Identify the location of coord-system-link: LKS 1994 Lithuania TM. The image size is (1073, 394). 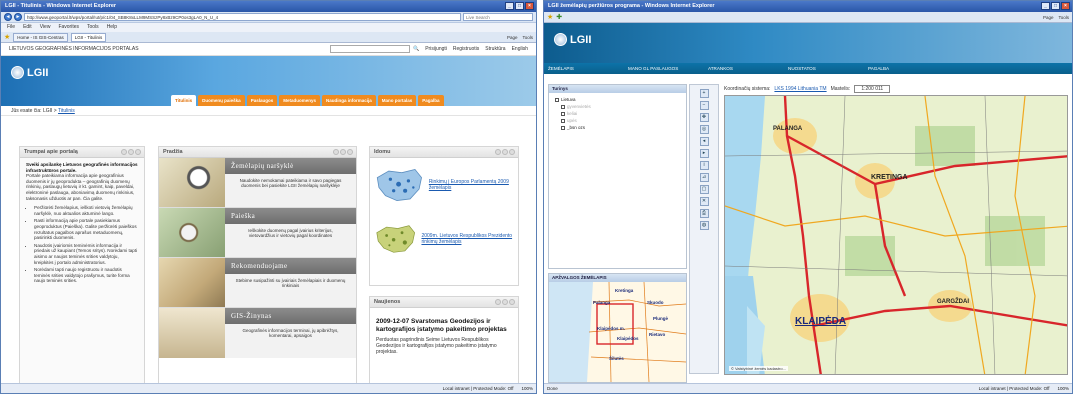
(800, 89).